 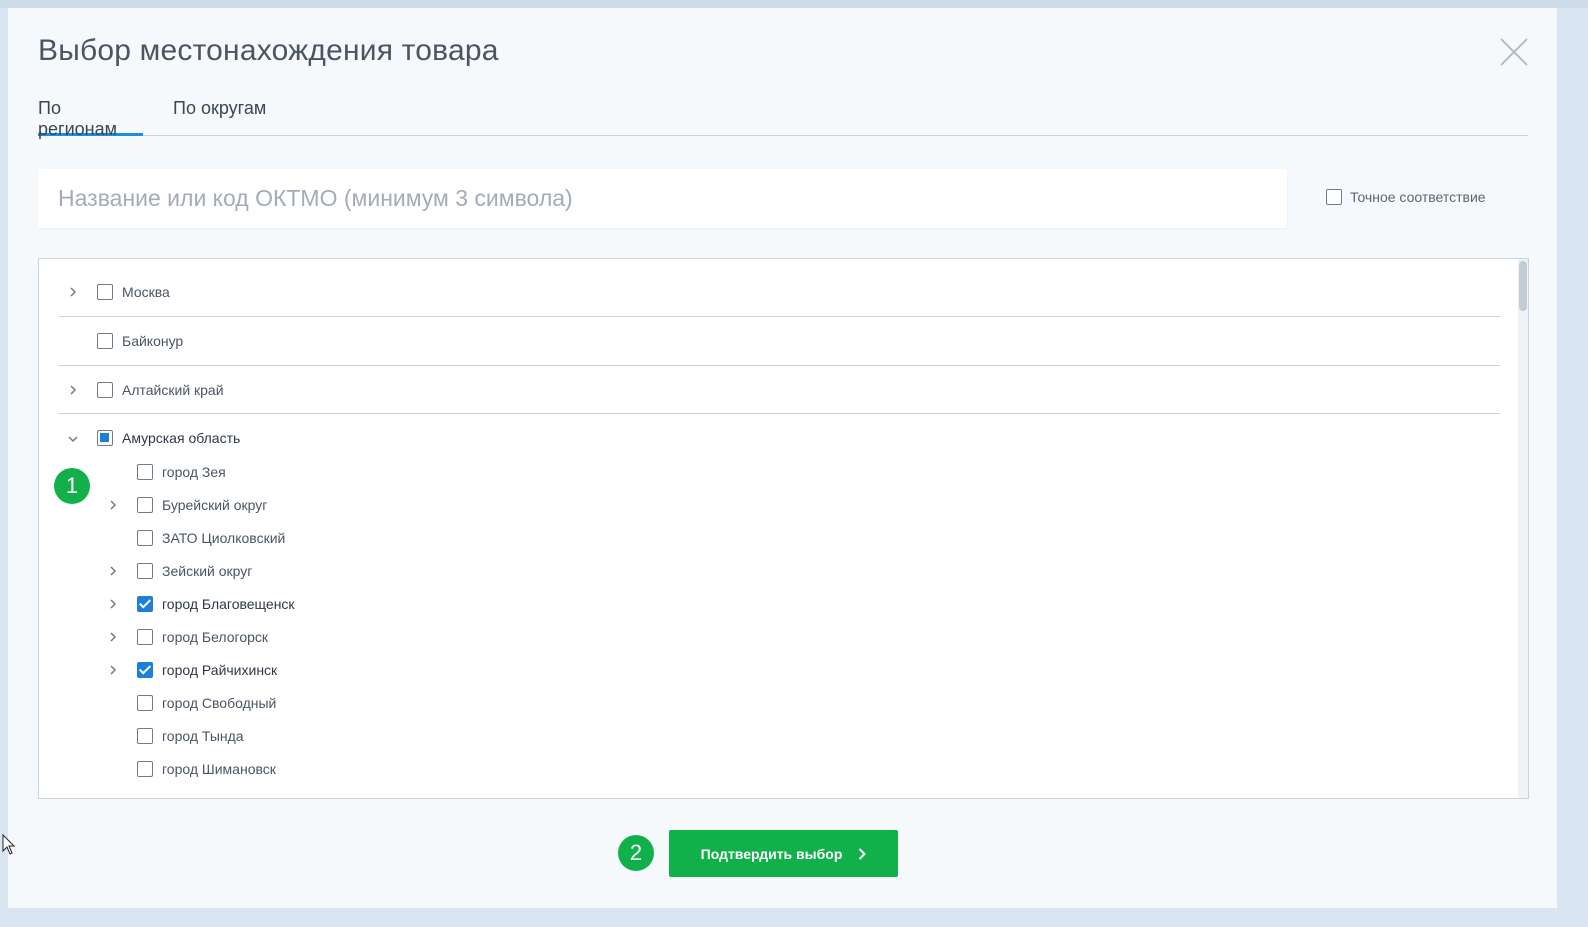 I want to click on tree-child-blagoveshchensk: город Благовещенск, so click(x=216, y=604).